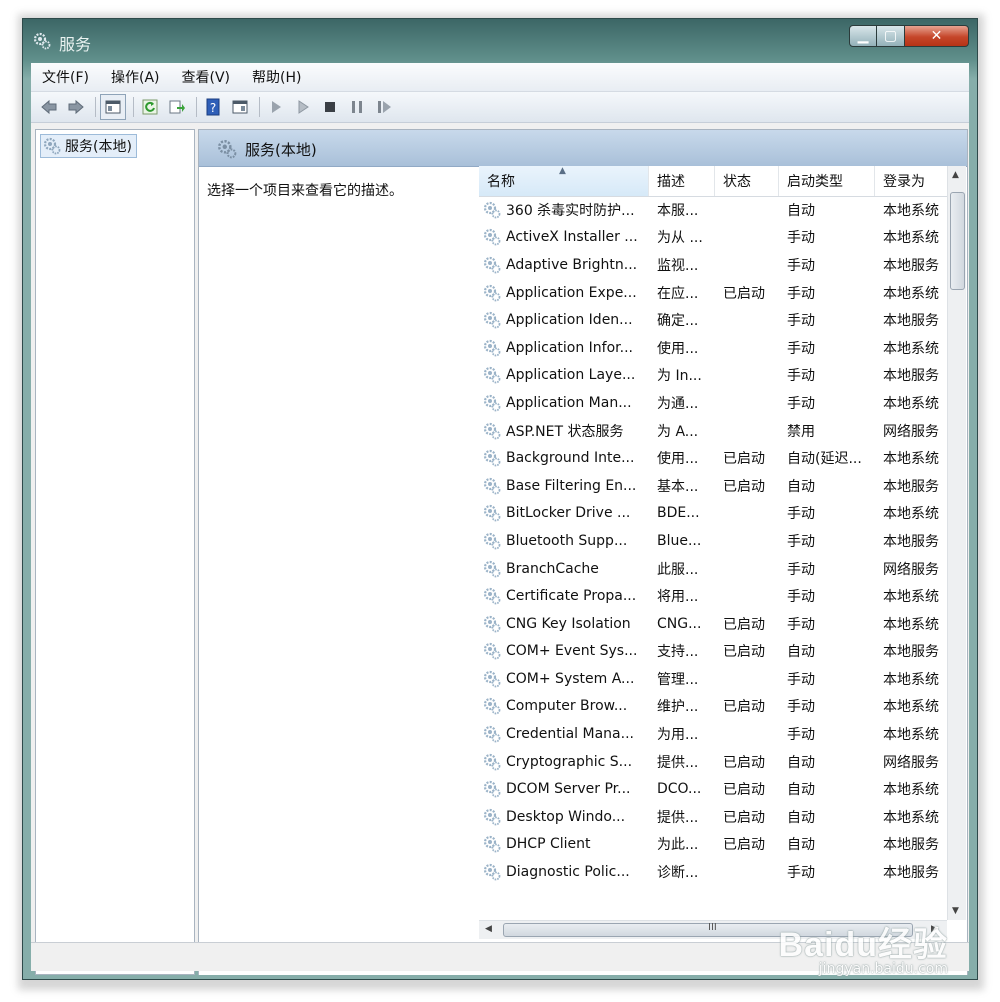 This screenshot has width=1000, height=1002. Describe the element at coordinates (135, 77) in the screenshot. I see `menu-action: 操作(A)` at that location.